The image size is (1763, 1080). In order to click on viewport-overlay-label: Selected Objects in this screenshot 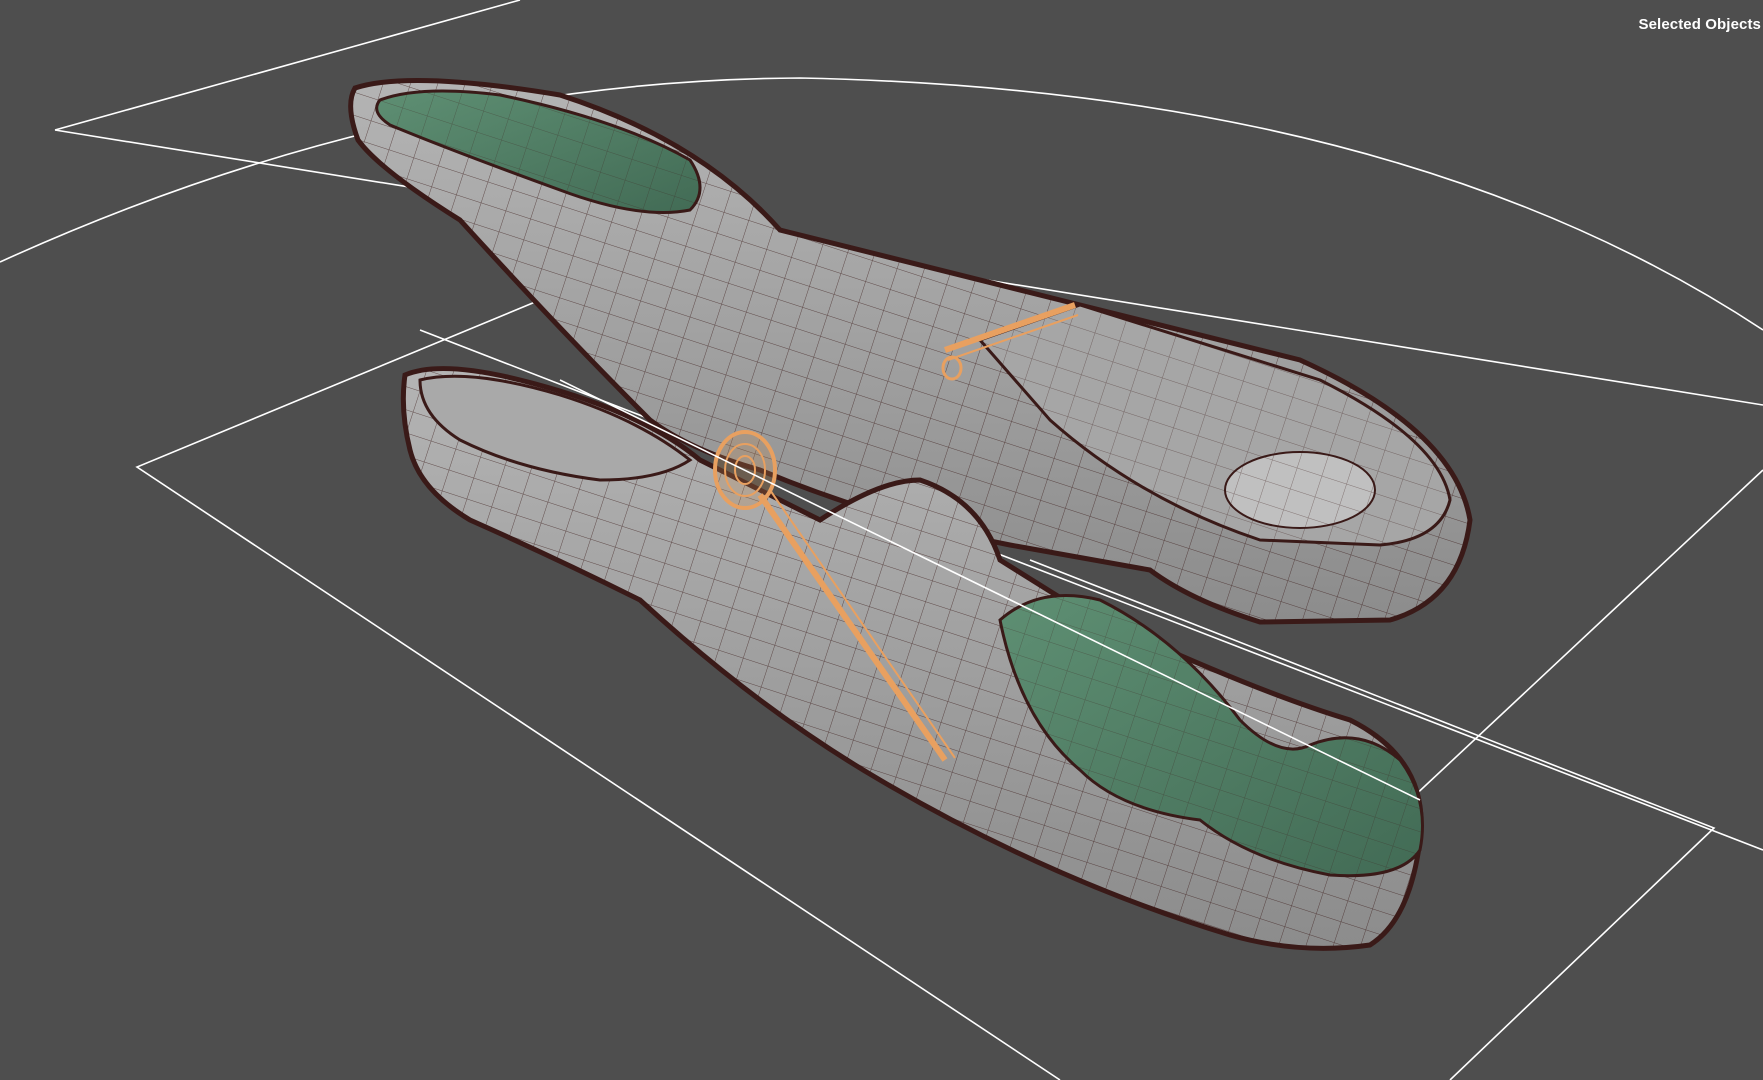, I will do `click(1699, 24)`.